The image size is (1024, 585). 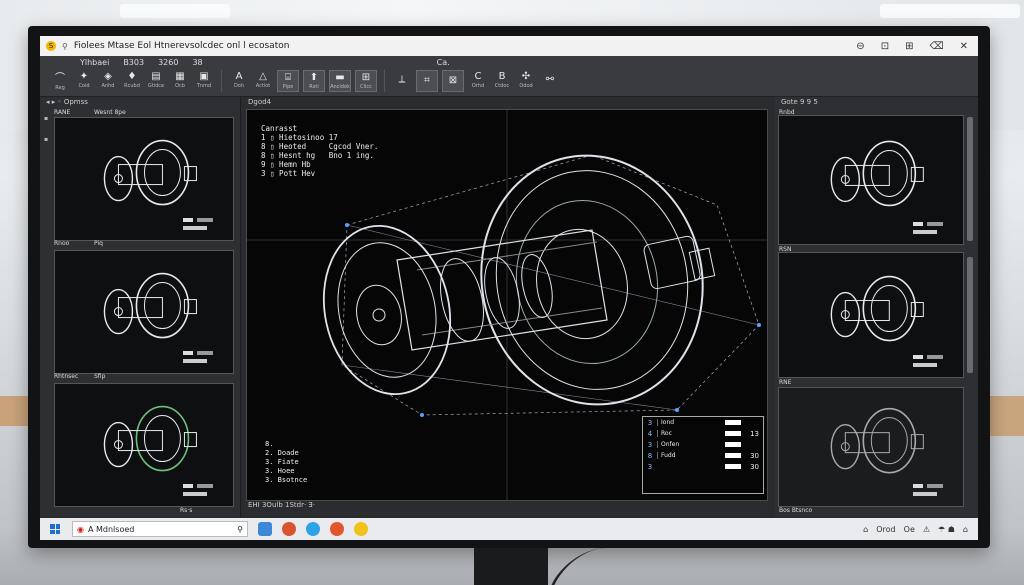 What do you see at coordinates (946, 529) in the screenshot?
I see `tray-item: ☂ ☗` at bounding box center [946, 529].